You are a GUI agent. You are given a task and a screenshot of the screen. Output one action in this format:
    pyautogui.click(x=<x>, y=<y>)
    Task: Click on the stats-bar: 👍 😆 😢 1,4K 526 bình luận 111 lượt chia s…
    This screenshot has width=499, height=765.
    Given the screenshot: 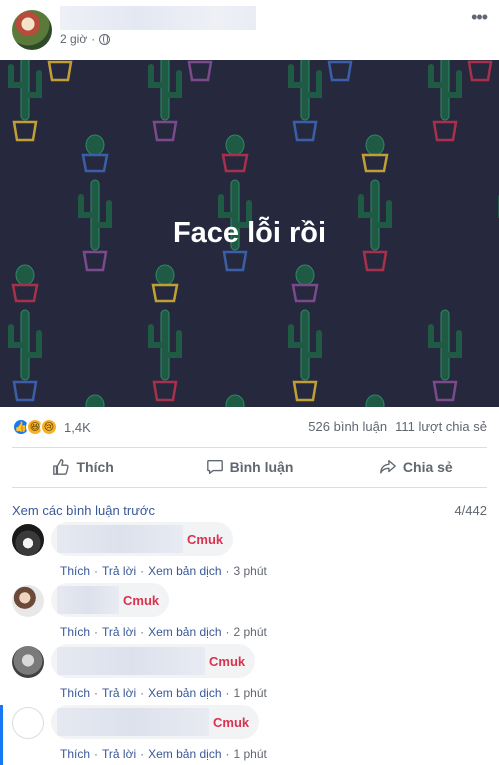 What is the action you would take?
    pyautogui.click(x=249, y=427)
    